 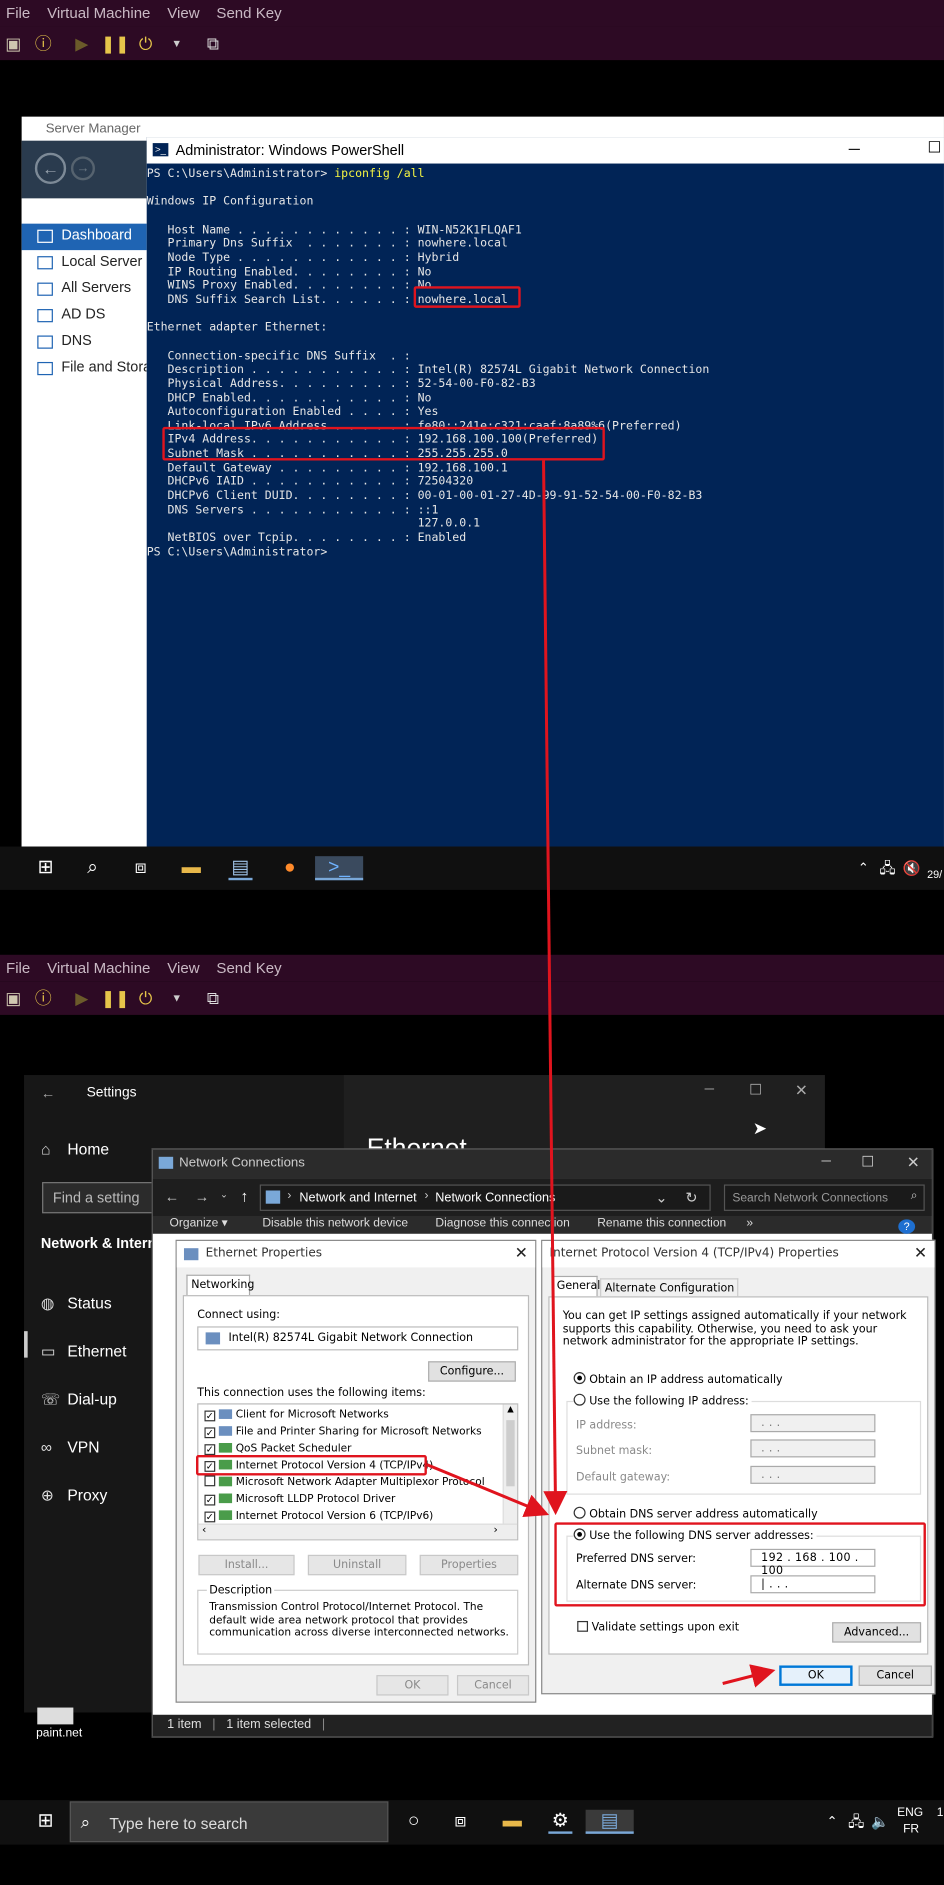 What do you see at coordinates (824, 1197) in the screenshot?
I see `nc-search-input: Search Network Connections ⌕` at bounding box center [824, 1197].